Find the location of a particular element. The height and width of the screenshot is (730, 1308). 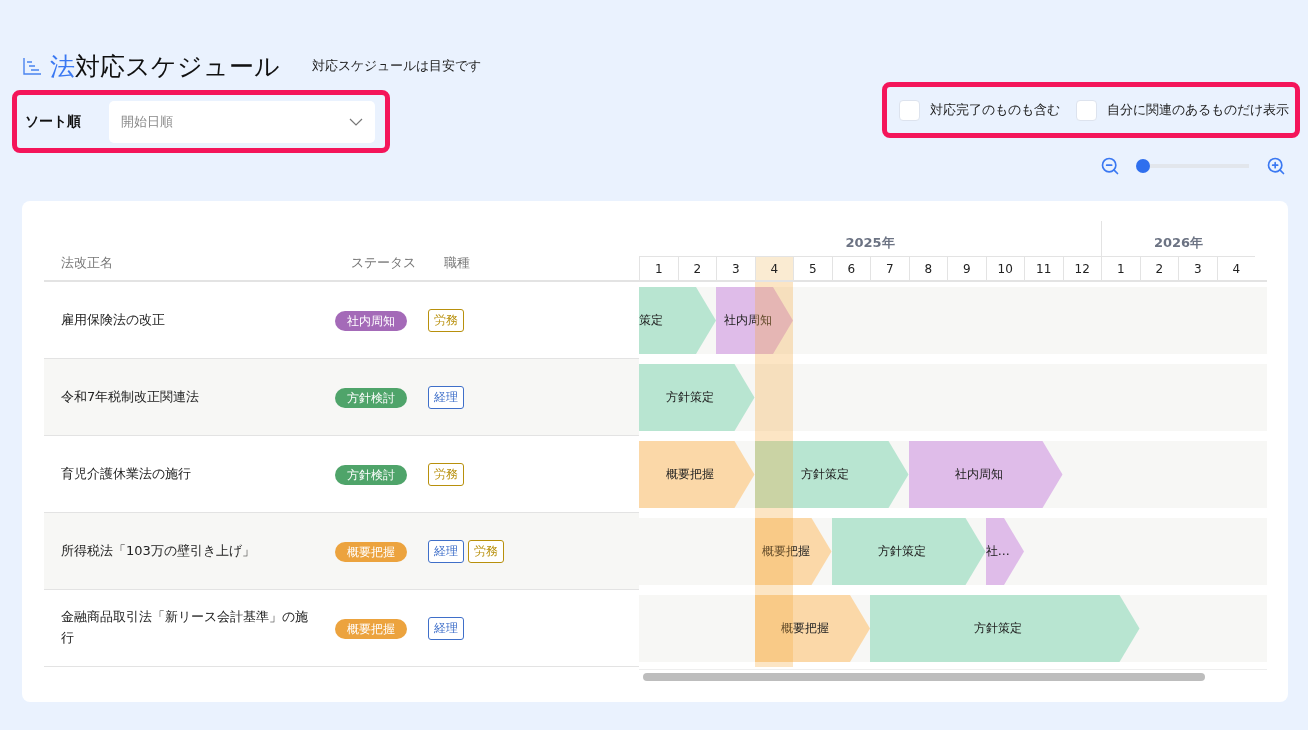

zoom-in-icon is located at coordinates (1276, 166).